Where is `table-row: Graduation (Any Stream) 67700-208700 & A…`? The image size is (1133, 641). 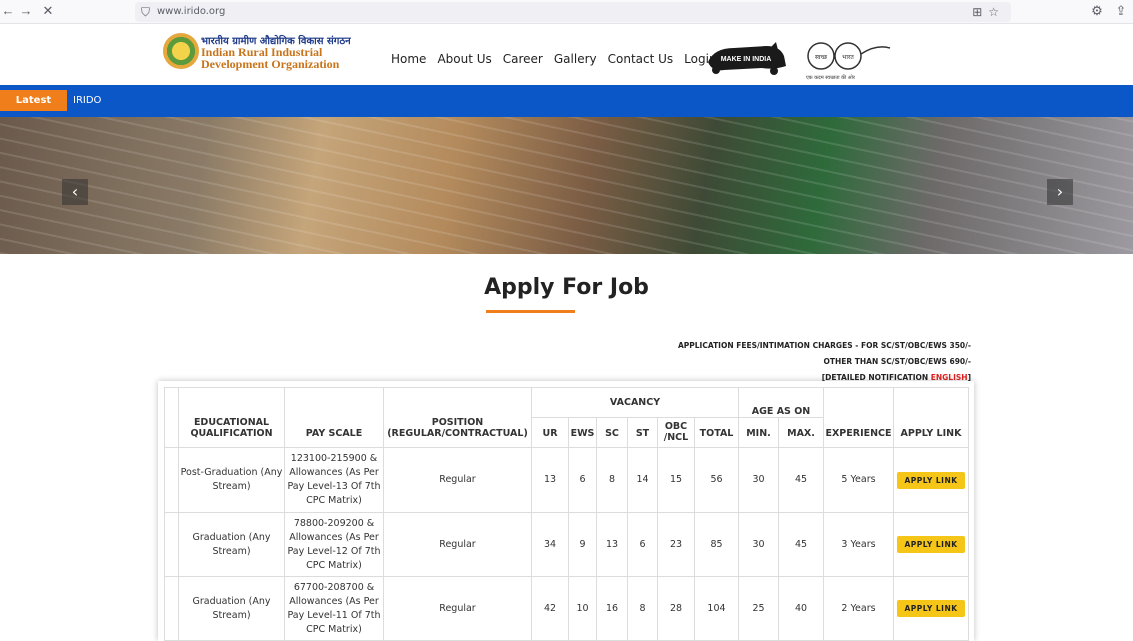 table-row: Graduation (Any Stream) 67700-208700 & A… is located at coordinates (566, 608).